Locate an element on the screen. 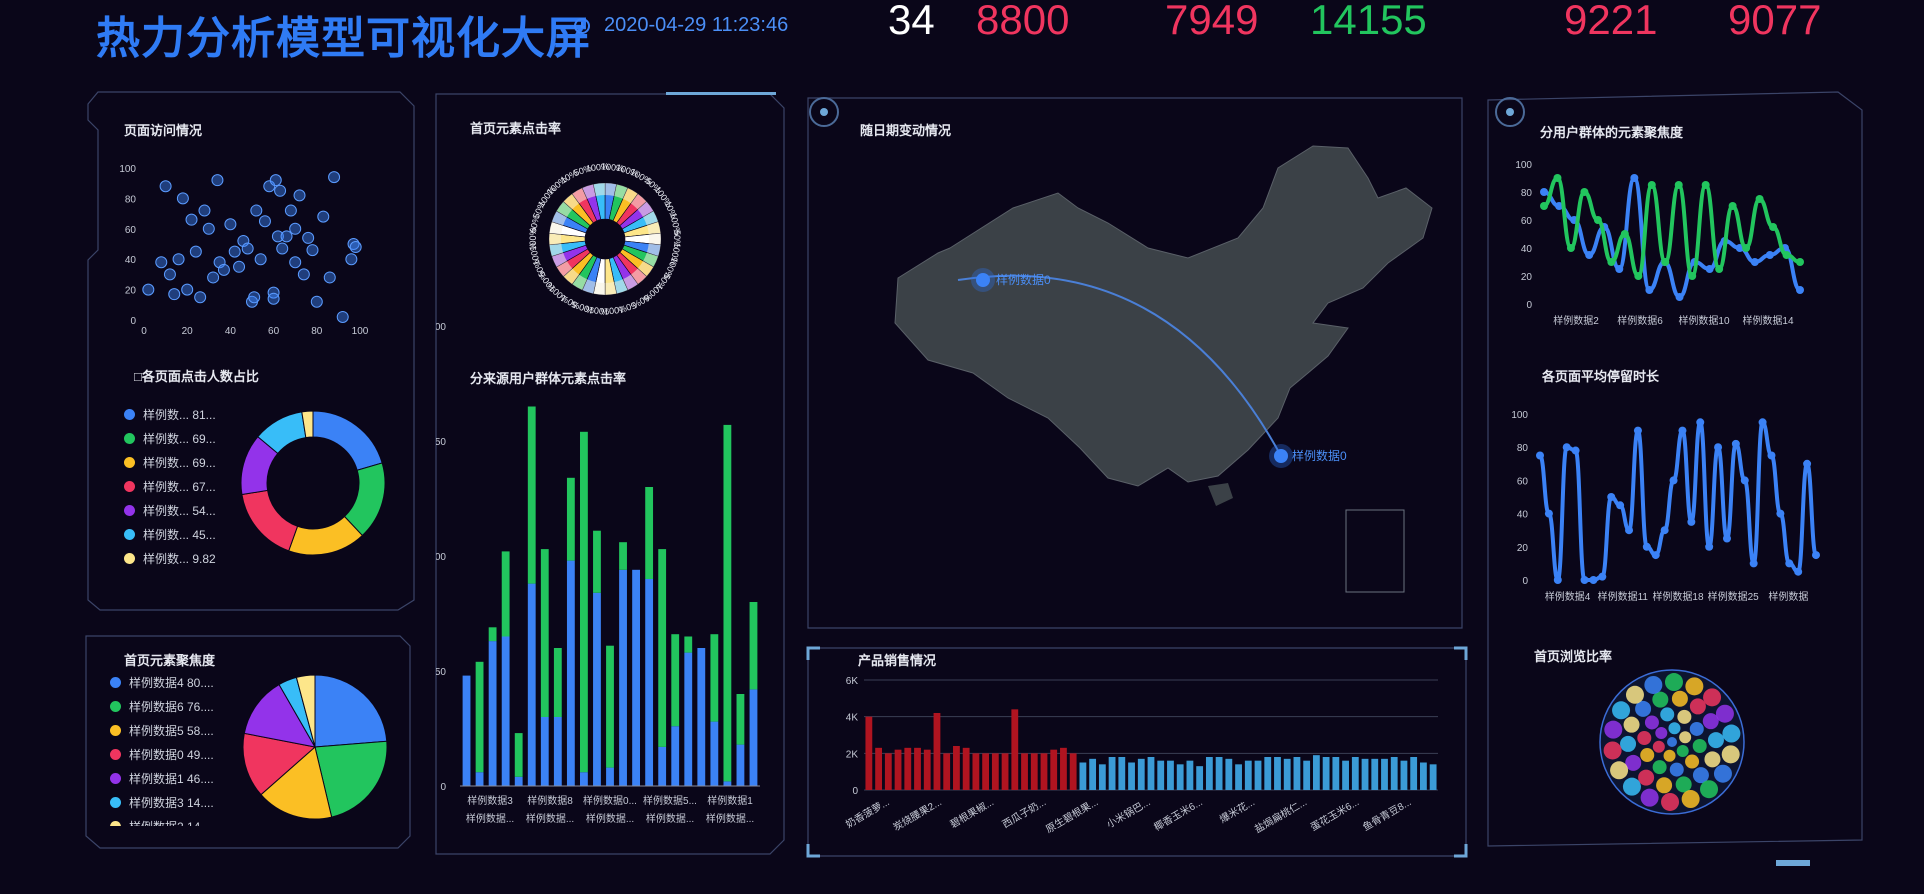 This screenshot has width=1924, height=894. map-inset is located at coordinates (1375, 551).